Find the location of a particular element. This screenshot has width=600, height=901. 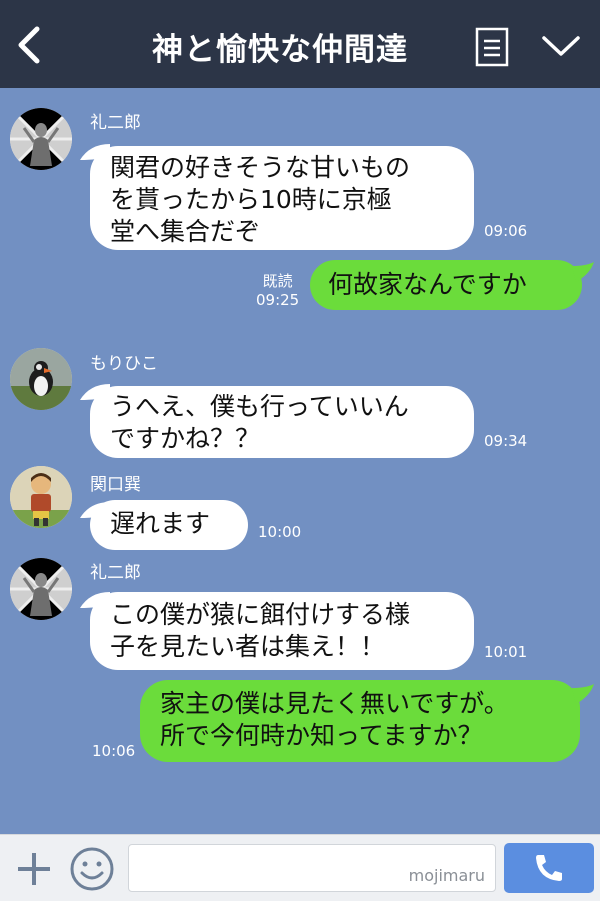

read-receipt: 既読 09:25 is located at coordinates (277, 291).